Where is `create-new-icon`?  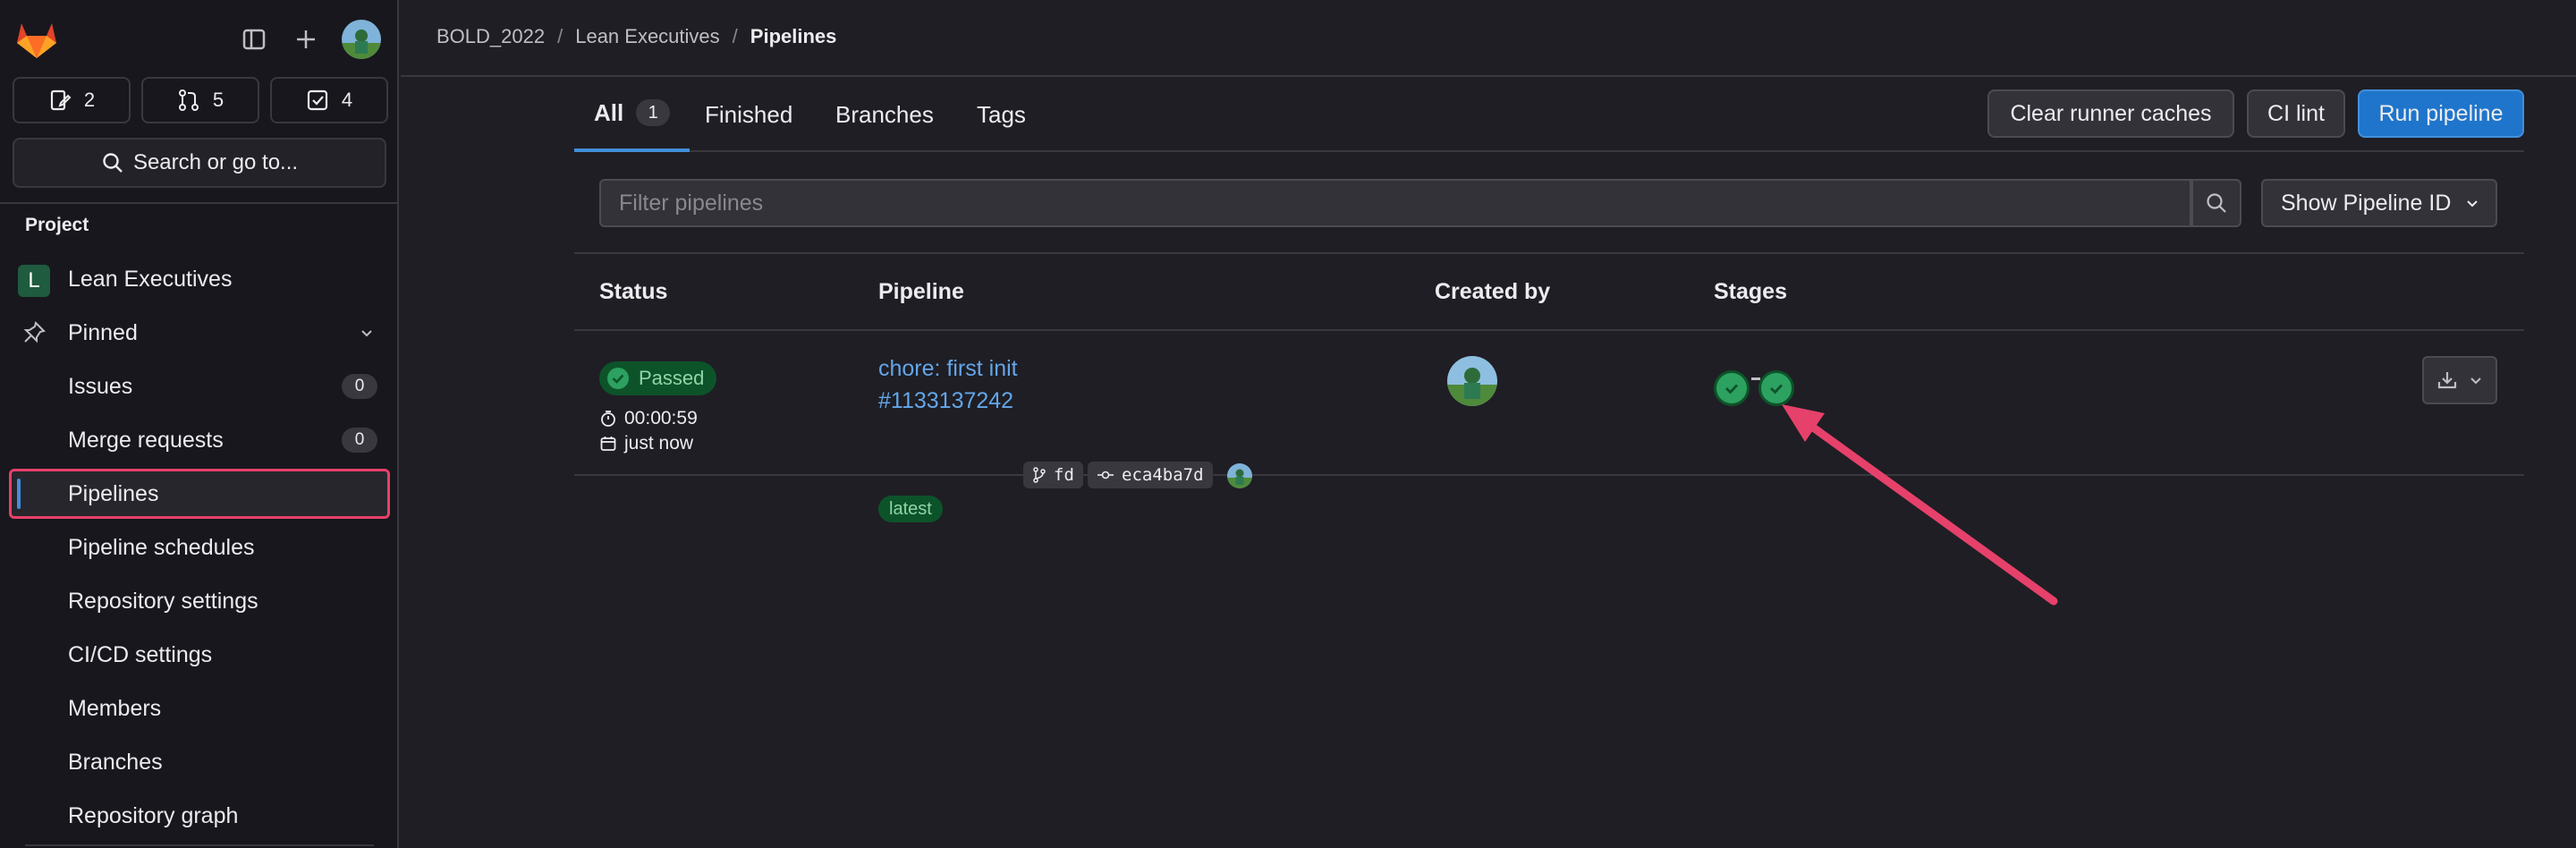
create-new-icon is located at coordinates (306, 39).